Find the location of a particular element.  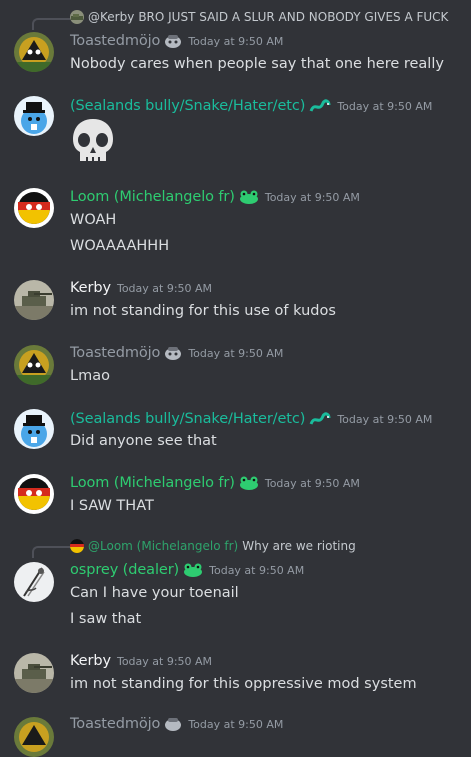

message-header: osprey (dealer) Today at 9:50 AM is located at coordinates (187, 570).